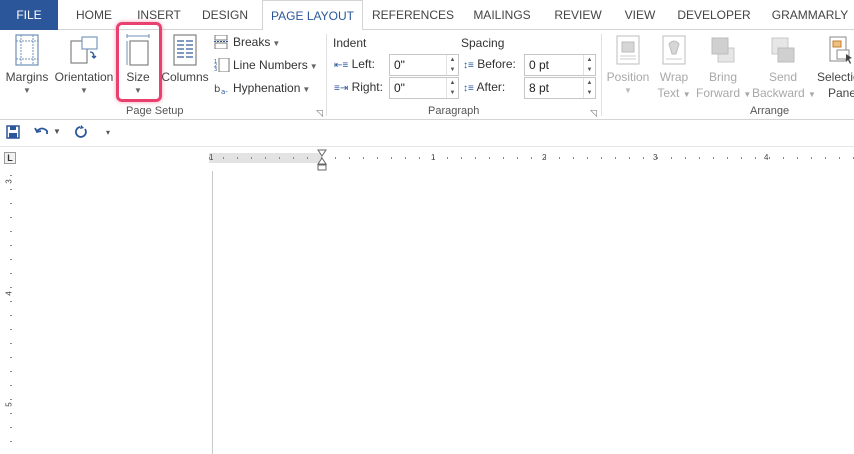 This screenshot has height=454, width=854. Describe the element at coordinates (266, 65) in the screenshot. I see `line-numbers-button: 123 Line Numbers ▼` at that location.